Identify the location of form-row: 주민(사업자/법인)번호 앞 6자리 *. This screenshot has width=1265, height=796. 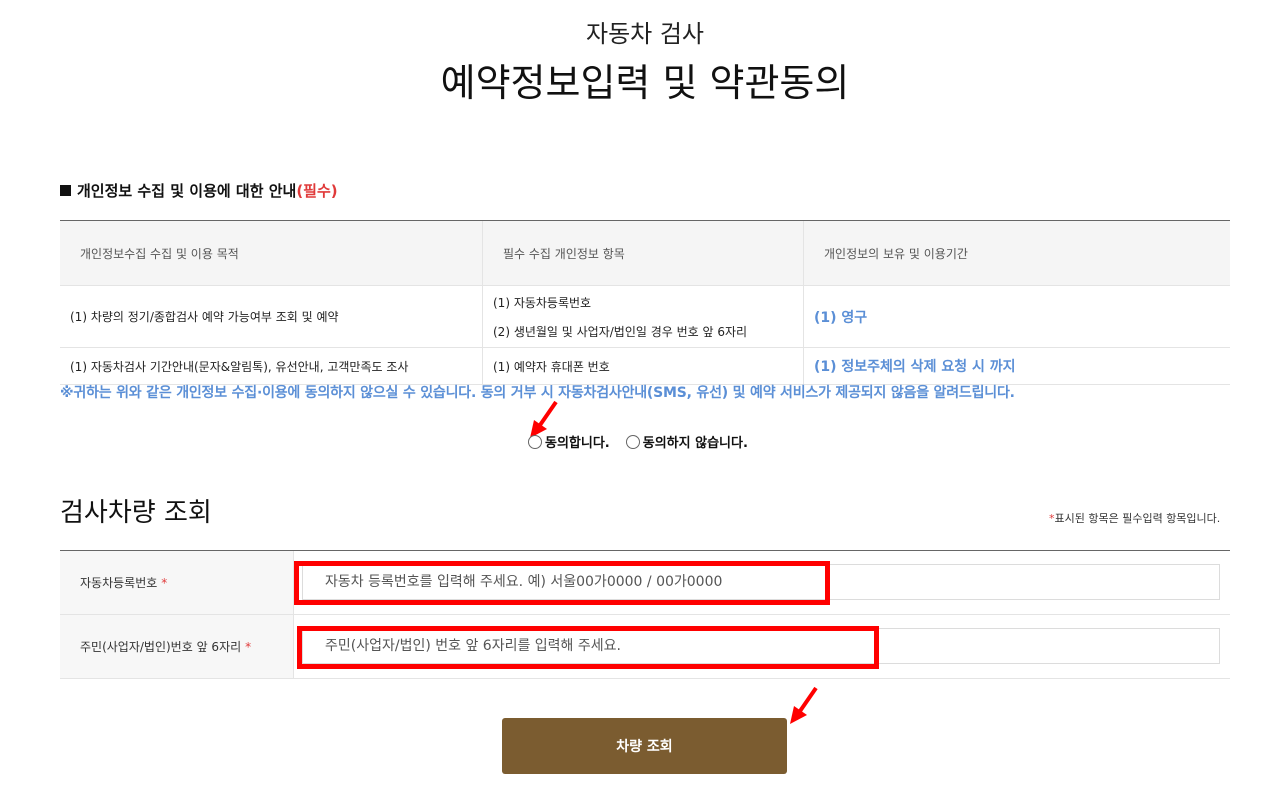
(645, 647).